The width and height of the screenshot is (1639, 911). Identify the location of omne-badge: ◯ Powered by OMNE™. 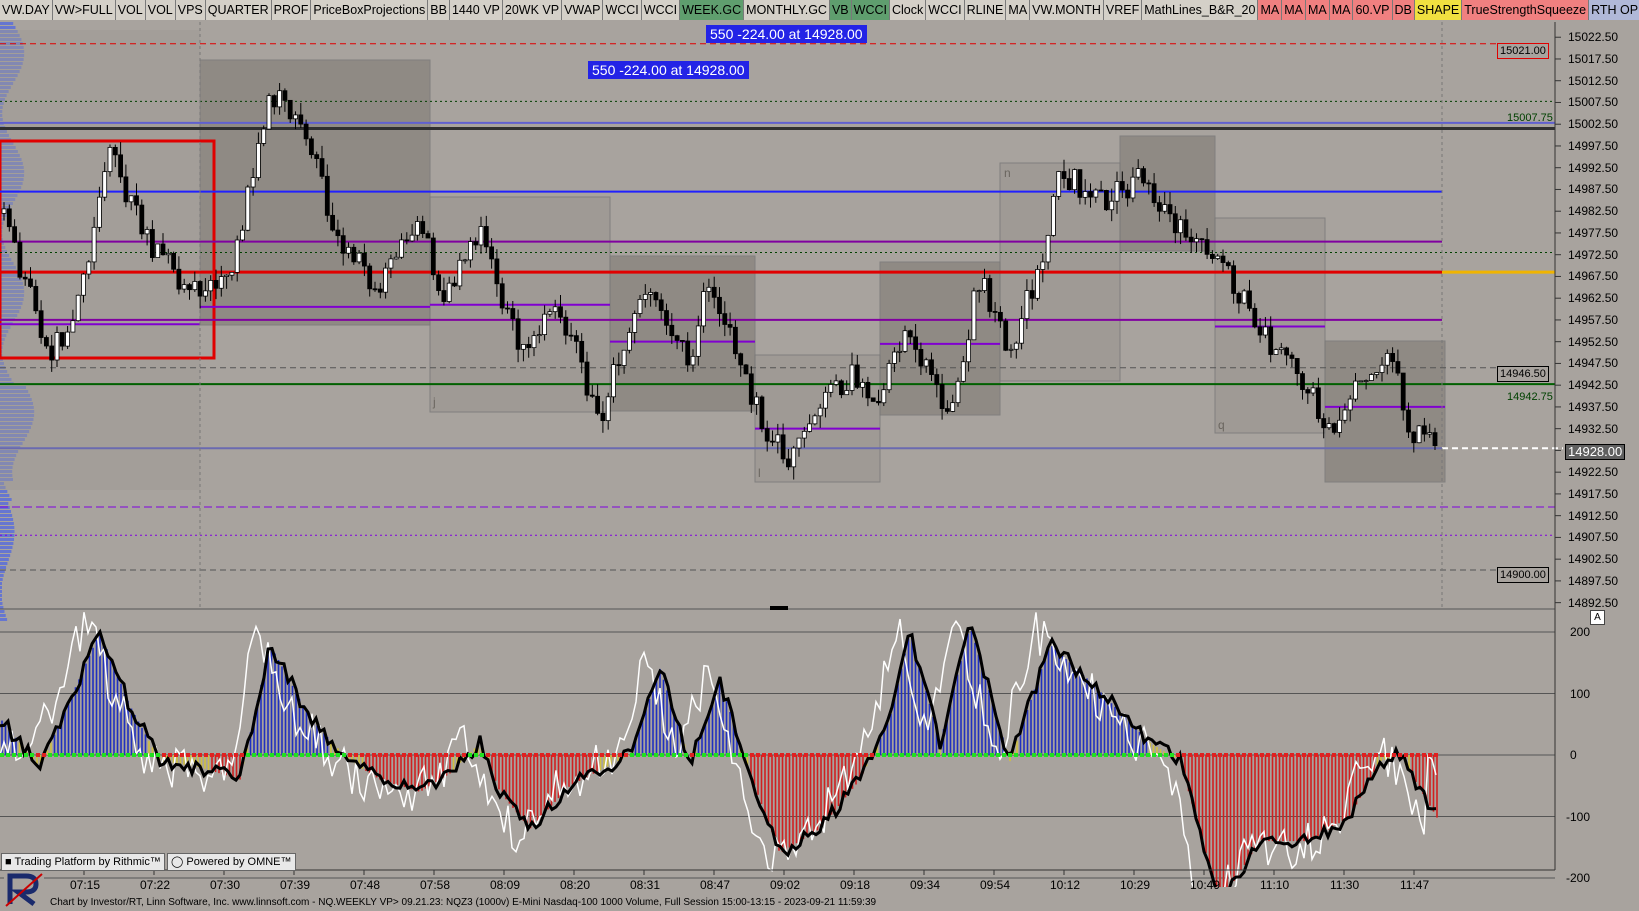
(231, 862).